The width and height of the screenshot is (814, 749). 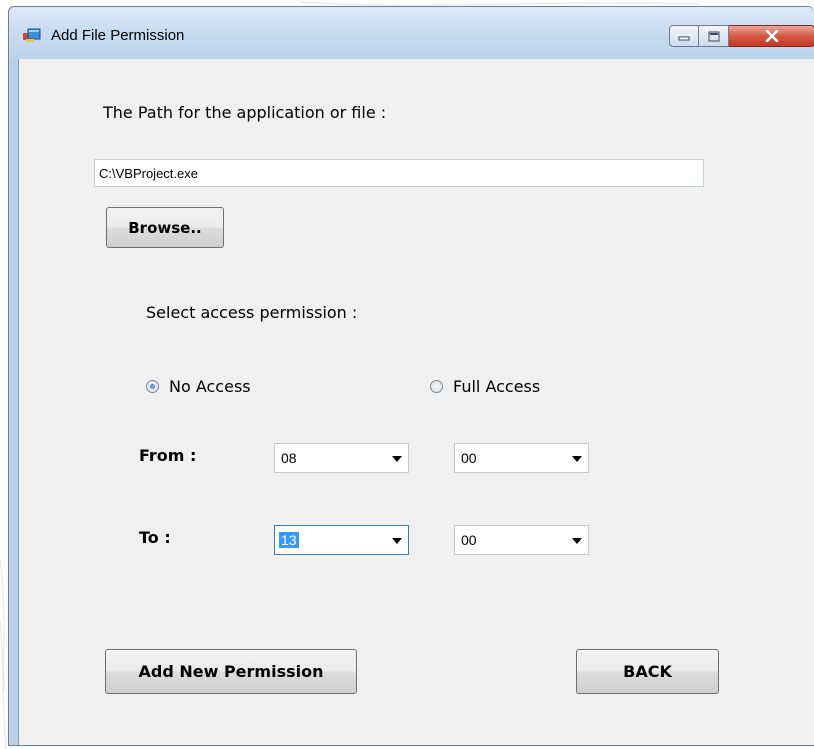 I want to click on from-minute-select: 00, so click(x=521, y=458).